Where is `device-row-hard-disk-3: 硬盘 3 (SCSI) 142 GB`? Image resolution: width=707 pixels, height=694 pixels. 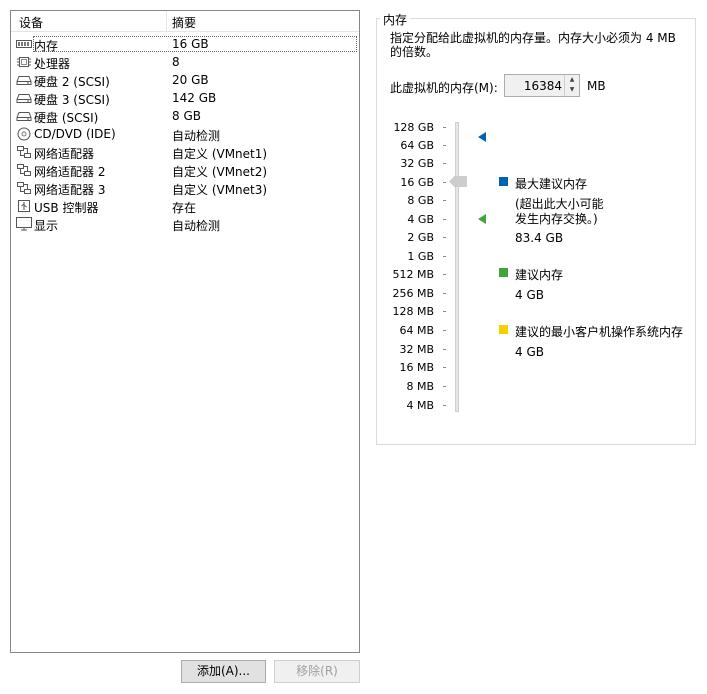
device-row-hard-disk-3: 硬盘 3 (SCSI) 142 GB is located at coordinates (185, 98).